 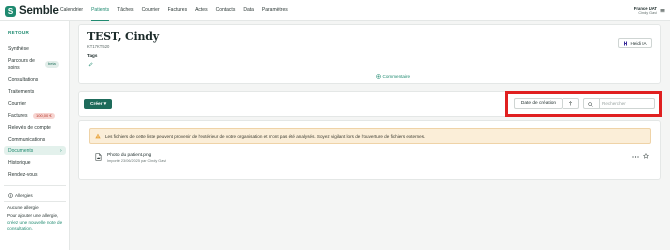 I want to click on search-box, so click(x=619, y=103).